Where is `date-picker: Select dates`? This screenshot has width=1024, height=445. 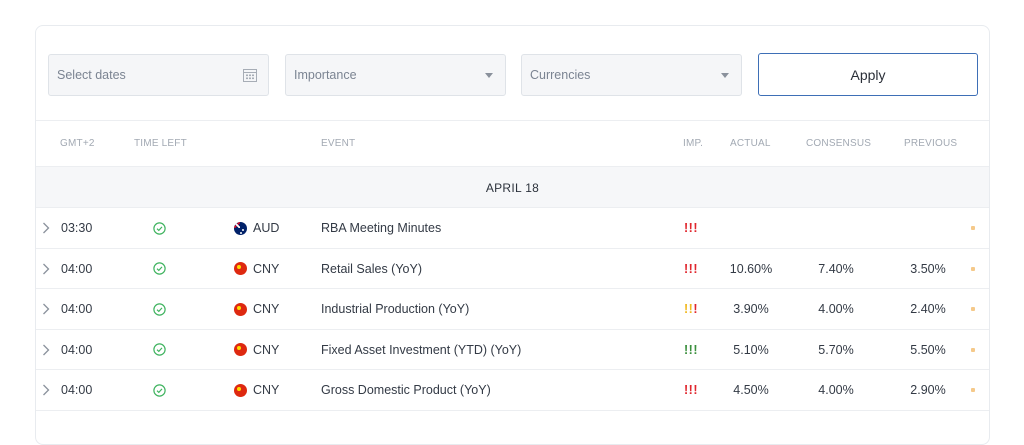 date-picker: Select dates is located at coordinates (158, 75).